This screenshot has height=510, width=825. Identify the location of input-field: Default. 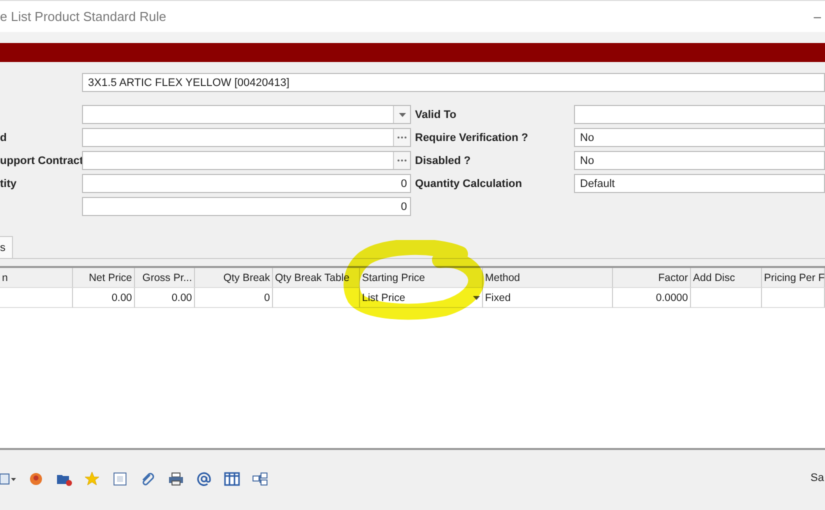
(699, 183).